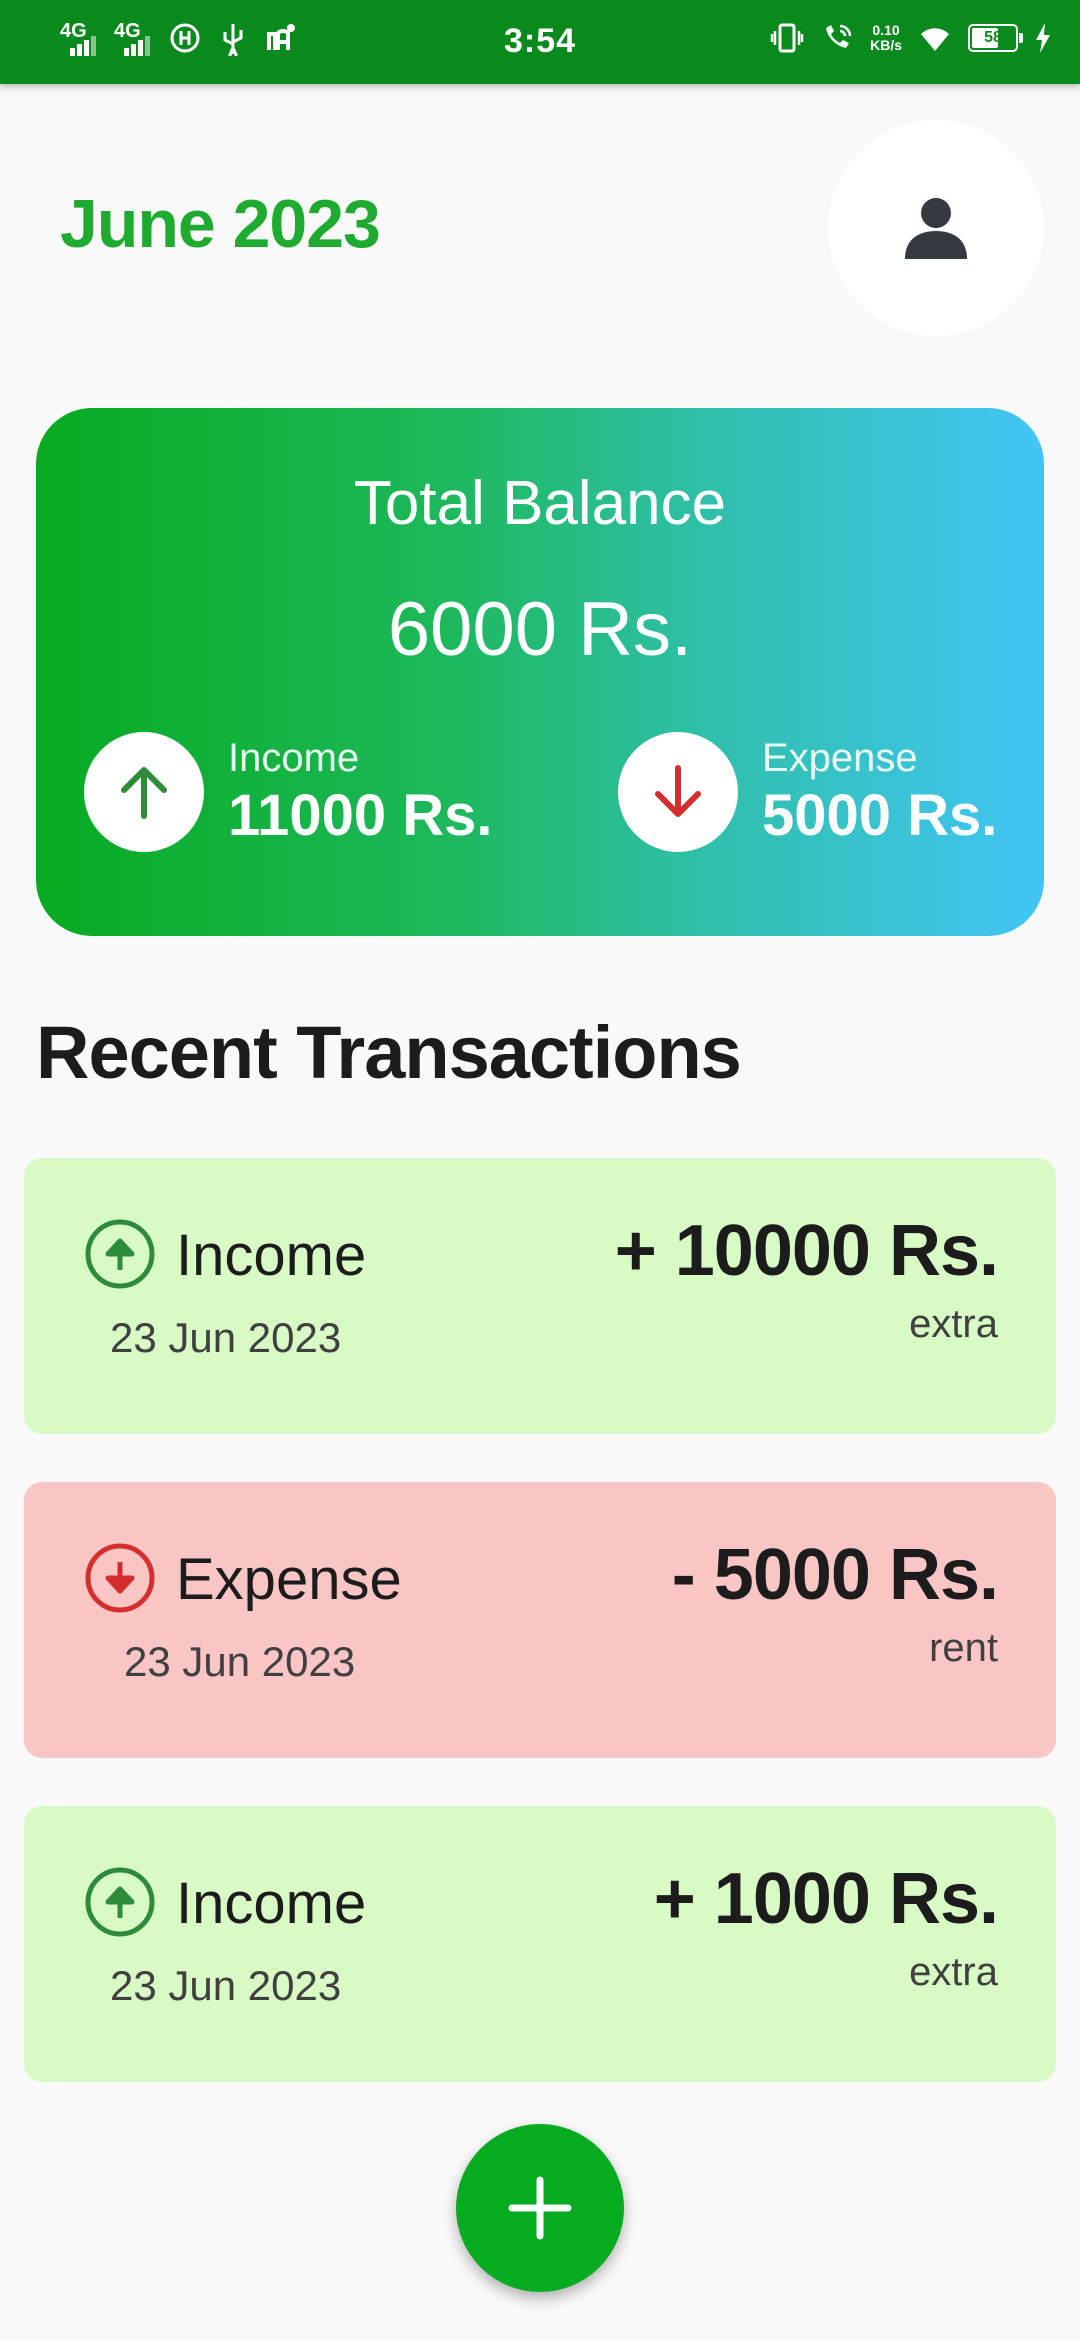  I want to click on plus-icon, so click(540, 2208).